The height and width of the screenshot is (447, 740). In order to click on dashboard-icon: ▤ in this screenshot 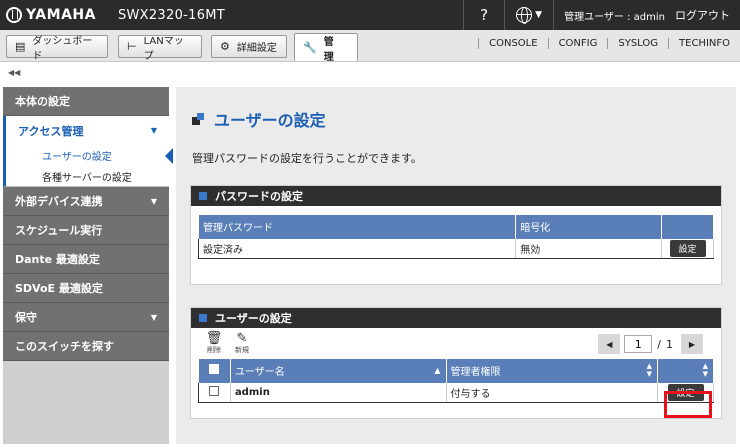, I will do `click(20, 46)`.